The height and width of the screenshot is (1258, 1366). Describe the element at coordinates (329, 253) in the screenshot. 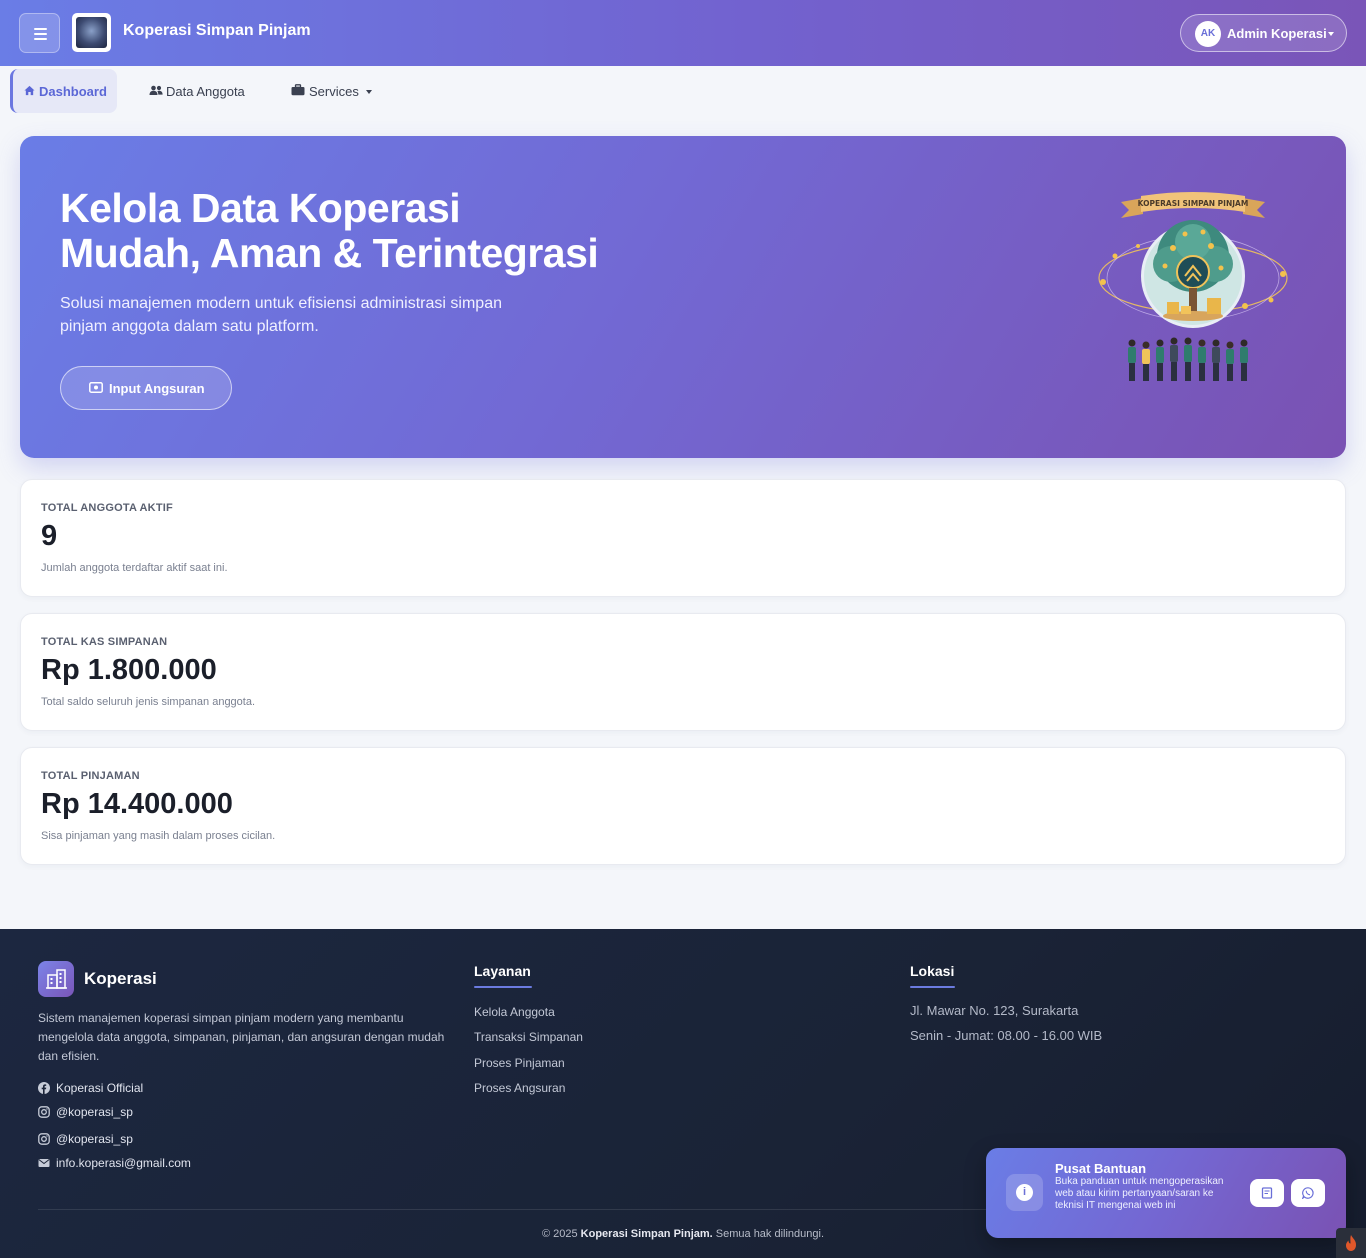

I see `hero-title-line2: Mudah, Aman & Terintegrasi` at that location.